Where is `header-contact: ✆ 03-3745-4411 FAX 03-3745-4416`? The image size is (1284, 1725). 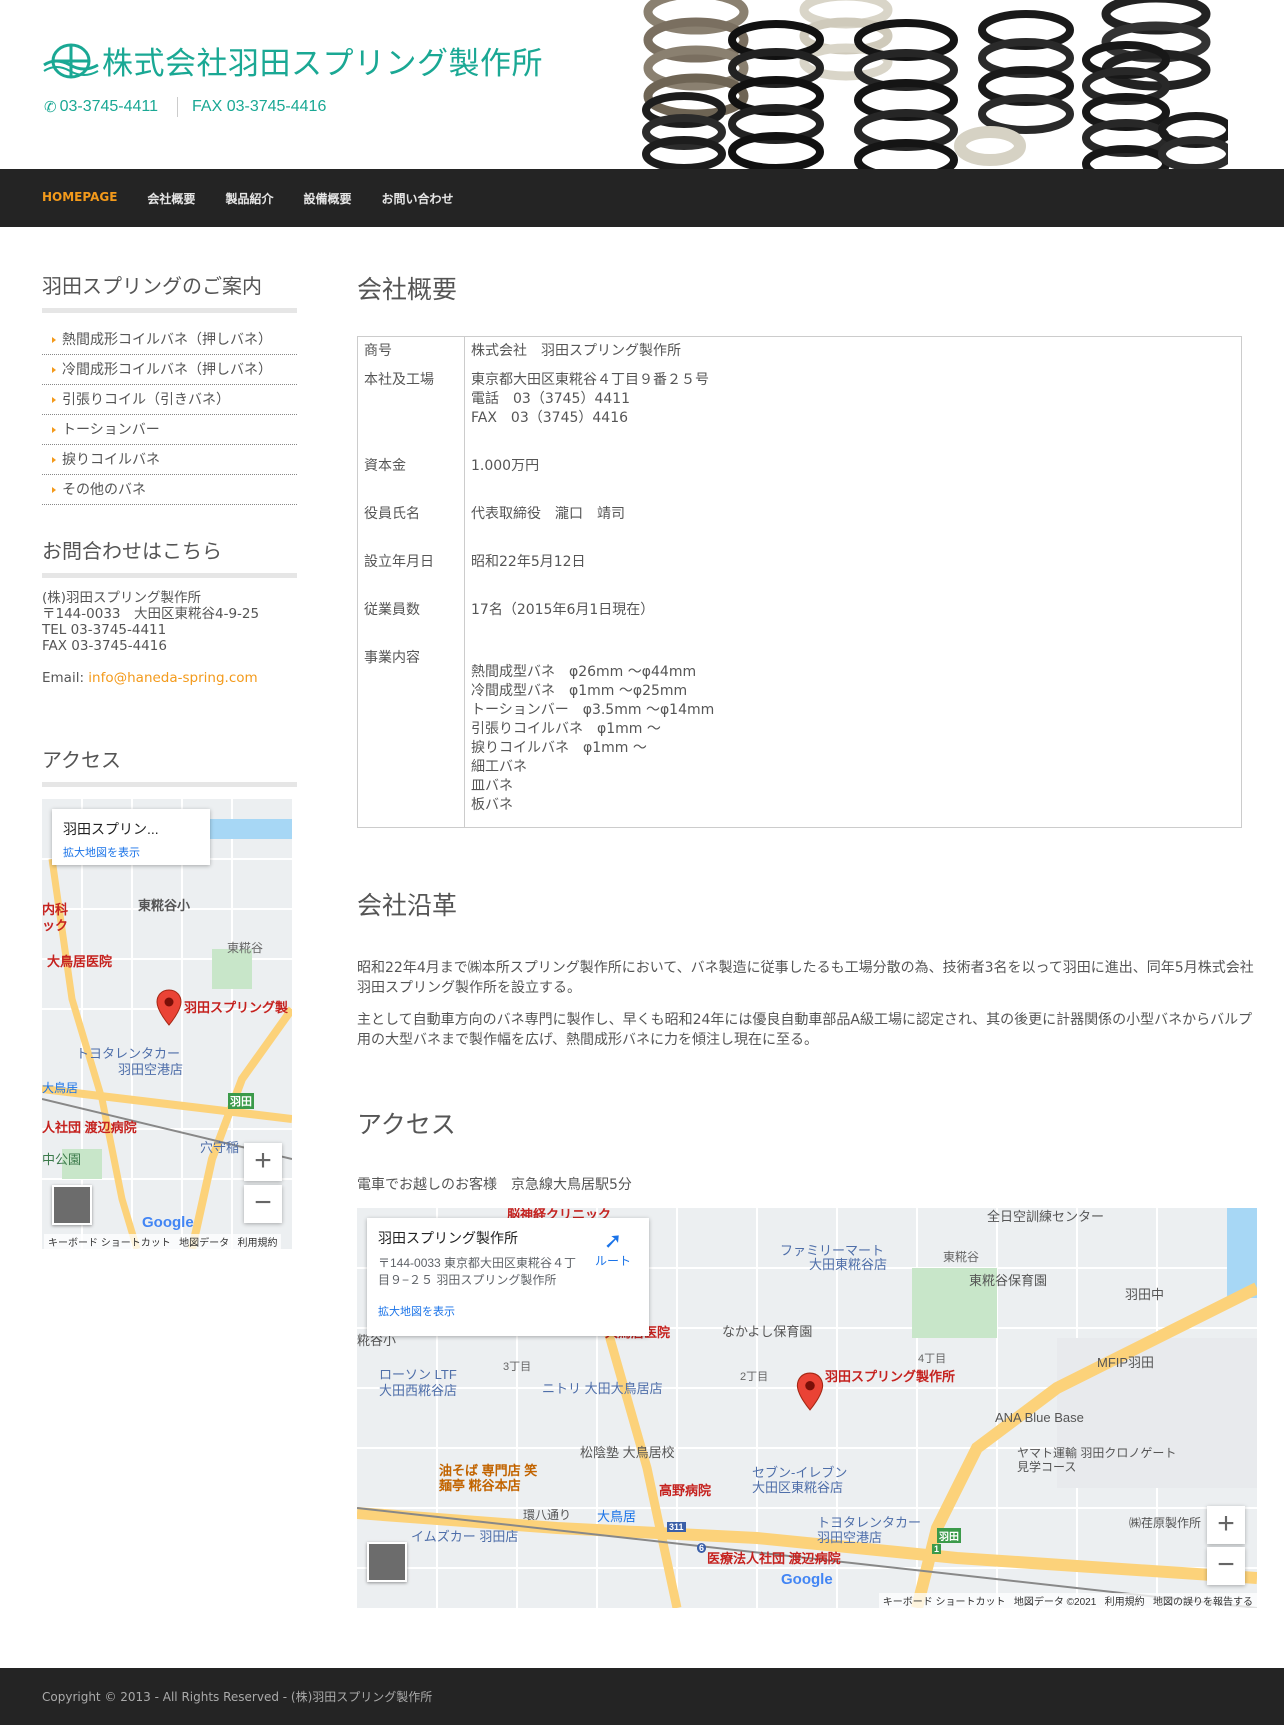
header-contact: ✆ 03-3745-4411 FAX 03-3745-4416 is located at coordinates (185, 107).